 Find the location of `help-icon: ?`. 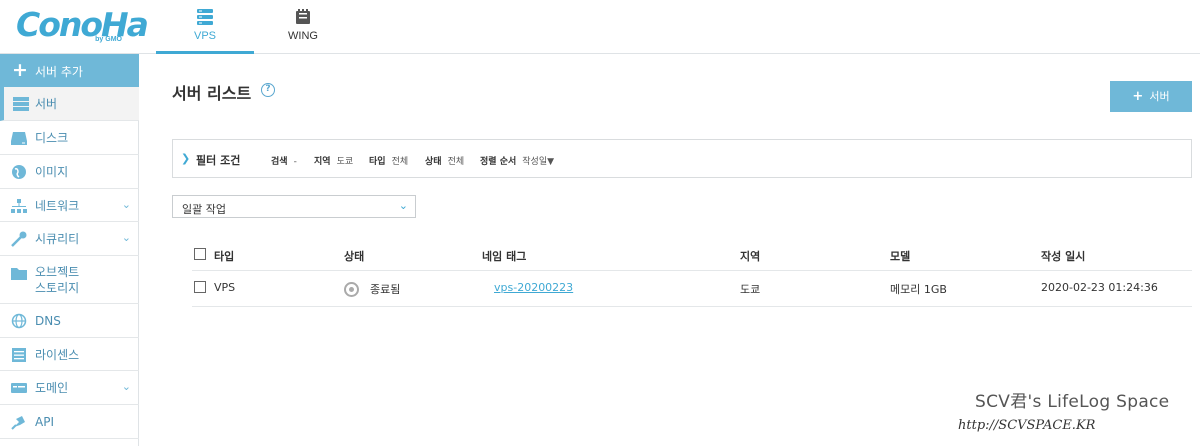

help-icon: ? is located at coordinates (268, 90).